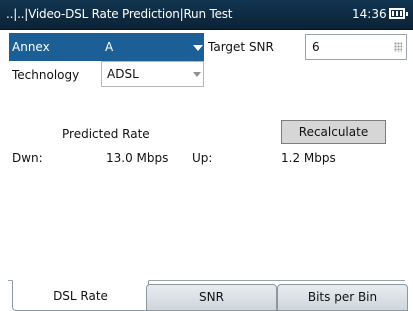 This screenshot has width=413, height=311. I want to click on upstream-value: 1.2 Mbps, so click(308, 158).